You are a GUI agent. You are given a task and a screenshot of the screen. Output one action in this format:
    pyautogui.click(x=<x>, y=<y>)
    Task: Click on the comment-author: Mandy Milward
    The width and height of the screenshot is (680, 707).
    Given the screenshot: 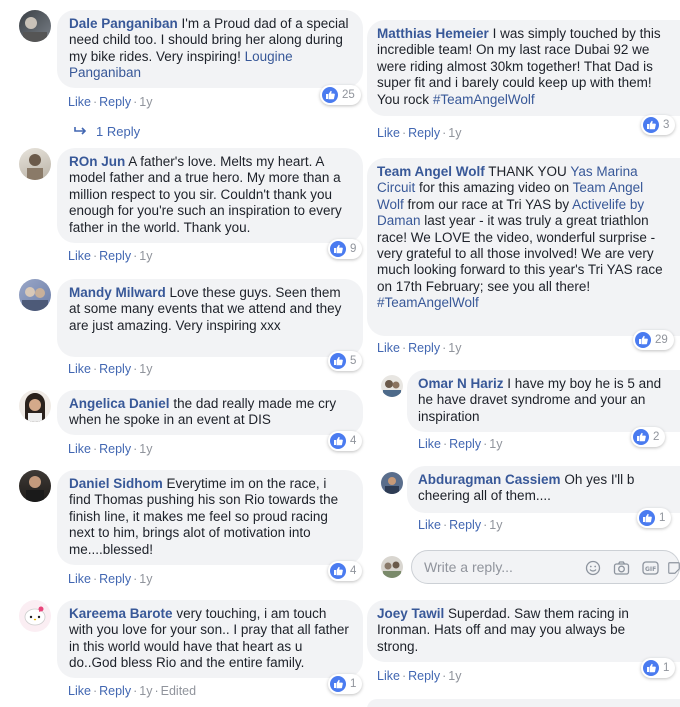 What is the action you would take?
    pyautogui.click(x=117, y=292)
    